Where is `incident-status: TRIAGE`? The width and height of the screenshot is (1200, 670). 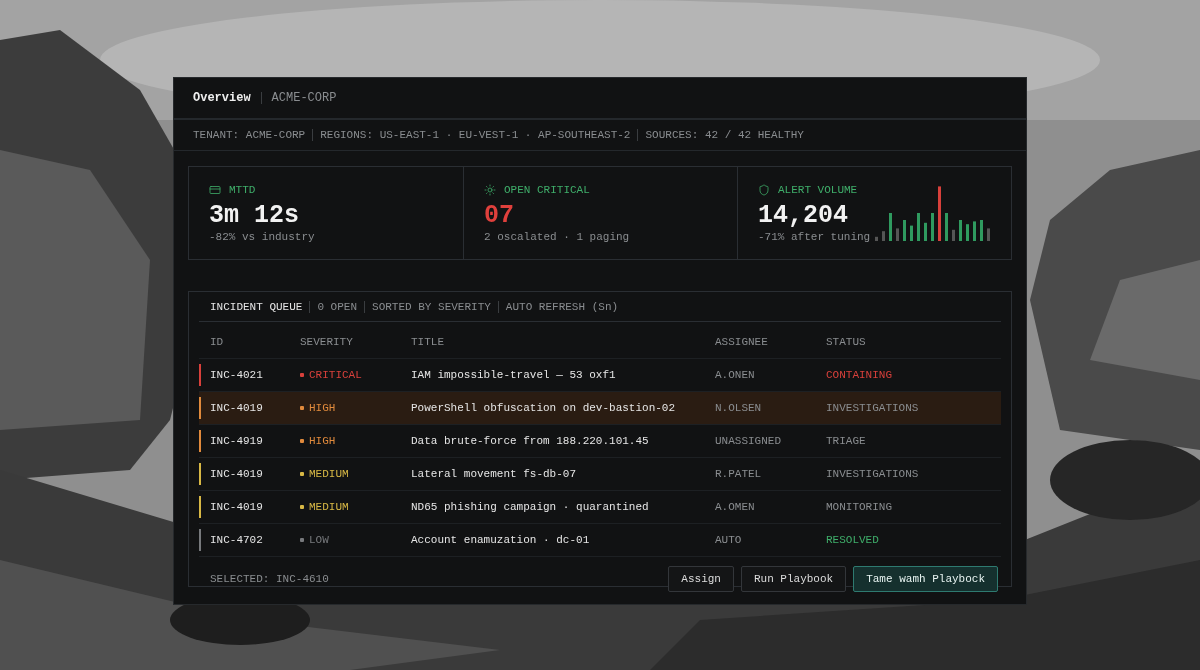
incident-status: TRIAGE is located at coordinates (846, 441).